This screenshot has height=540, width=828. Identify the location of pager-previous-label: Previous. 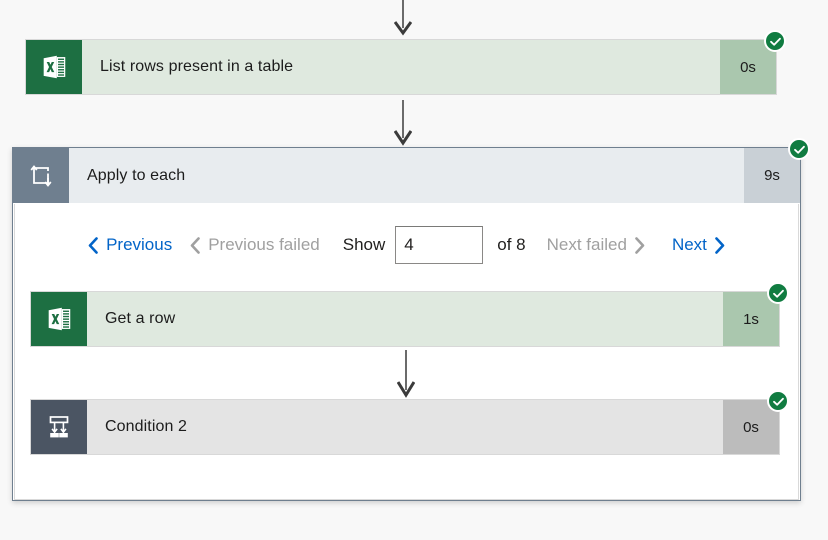
(139, 244).